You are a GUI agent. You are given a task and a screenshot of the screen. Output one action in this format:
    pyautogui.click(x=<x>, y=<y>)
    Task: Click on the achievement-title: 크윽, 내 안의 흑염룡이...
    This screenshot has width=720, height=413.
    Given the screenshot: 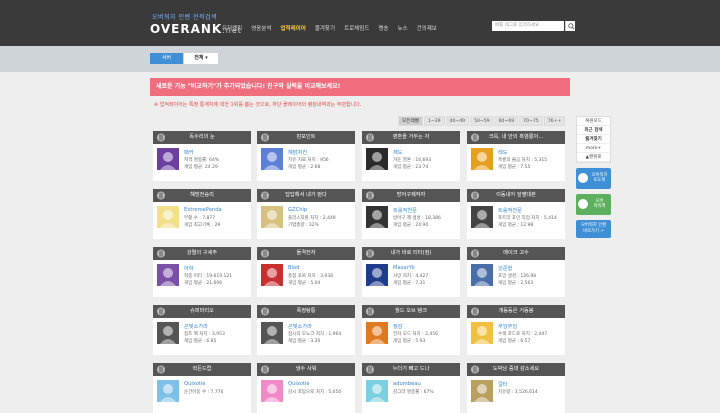 What is the action you would take?
    pyautogui.click(x=516, y=137)
    